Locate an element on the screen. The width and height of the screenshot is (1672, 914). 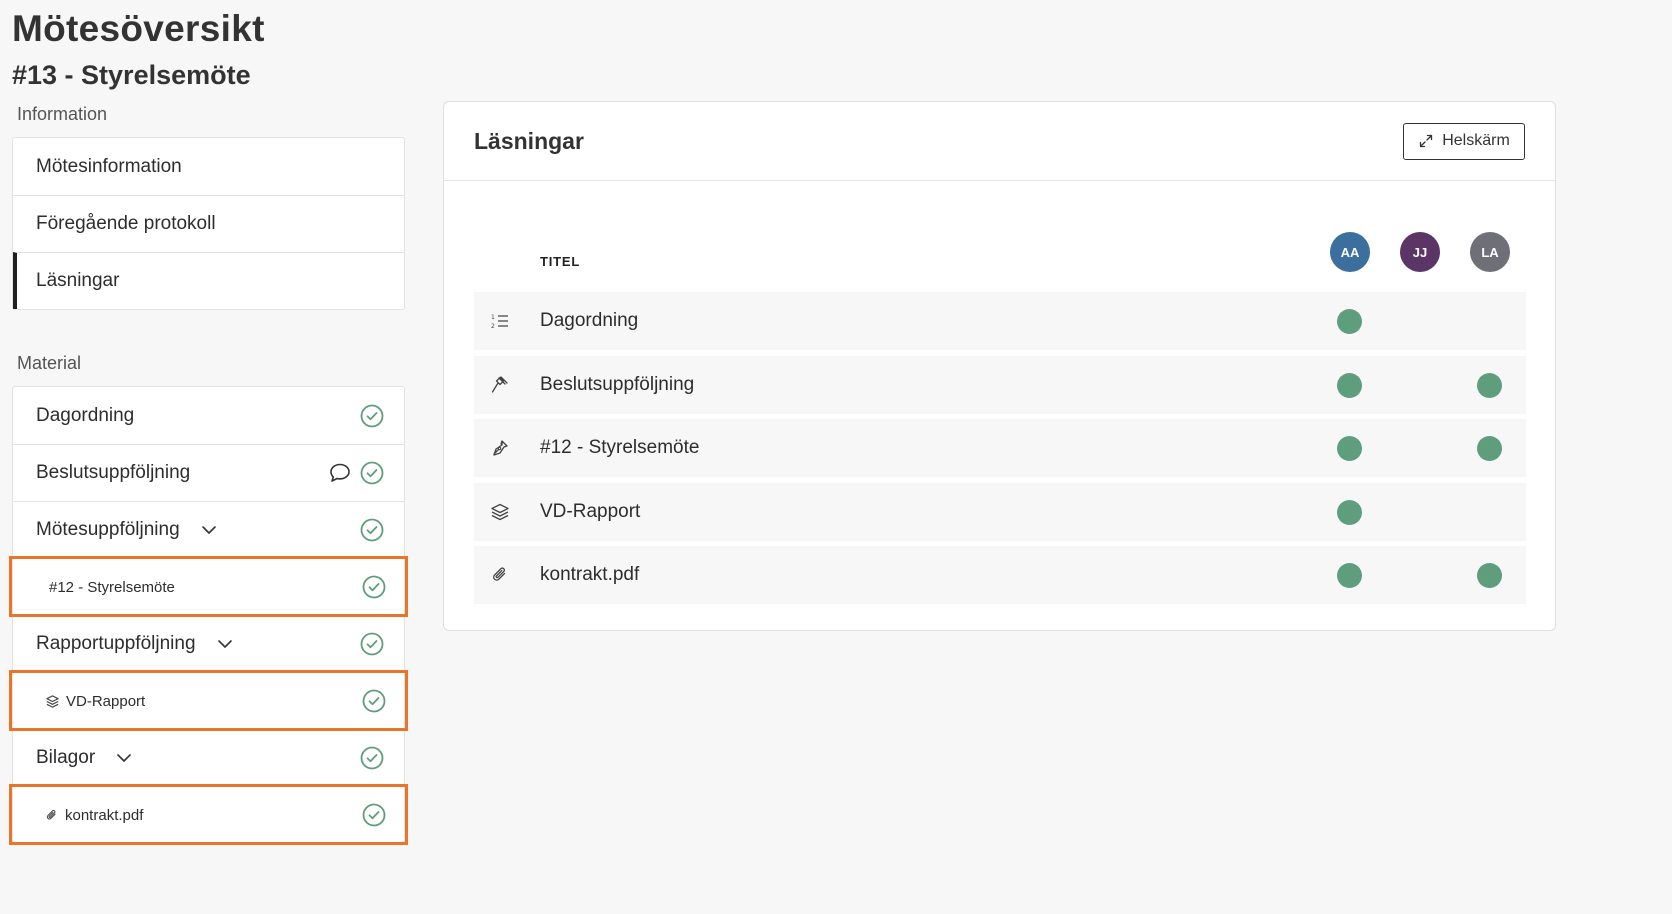
material-item-motesuppfoljning: Mötesuppföljning is located at coordinates (208, 529).